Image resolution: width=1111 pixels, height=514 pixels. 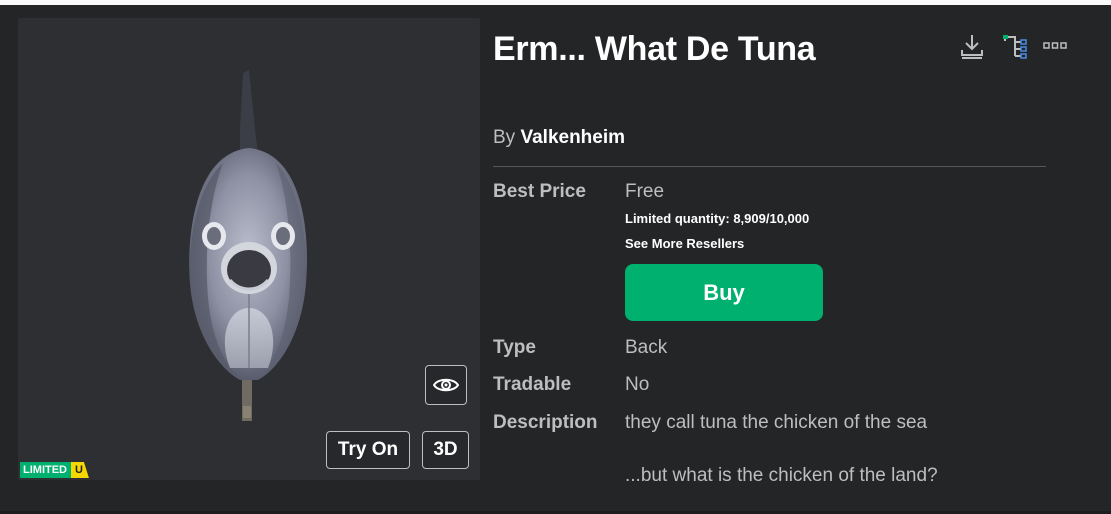 I want to click on description-line-1: they call tuna the chicken of the sea, so click(x=776, y=422).